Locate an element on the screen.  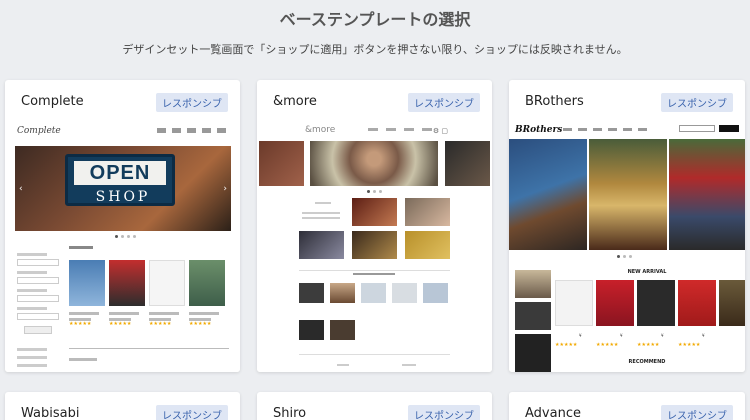
slide-image-main is located at coordinates (374, 163).